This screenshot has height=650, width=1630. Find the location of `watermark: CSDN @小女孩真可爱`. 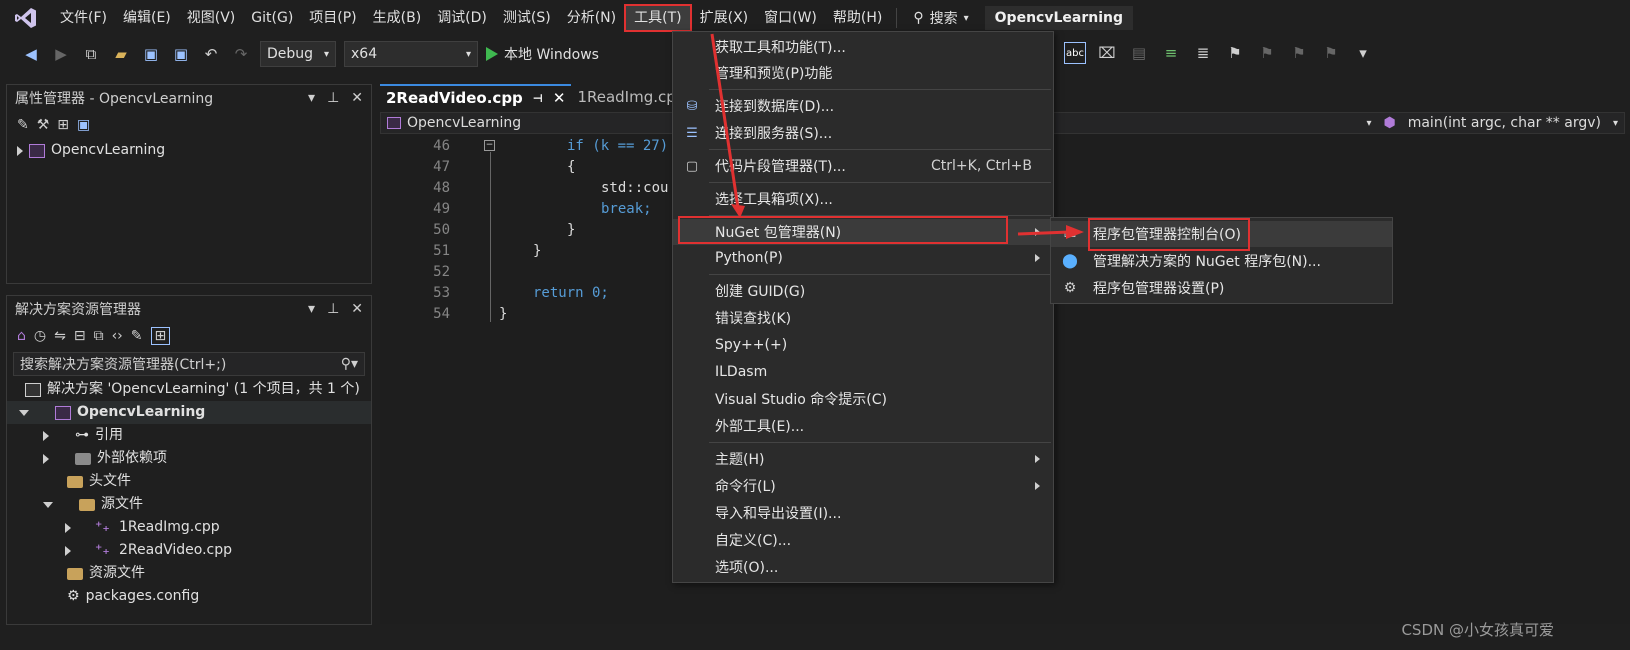

watermark: CSDN @小女孩真可爱 is located at coordinates (1477, 630).